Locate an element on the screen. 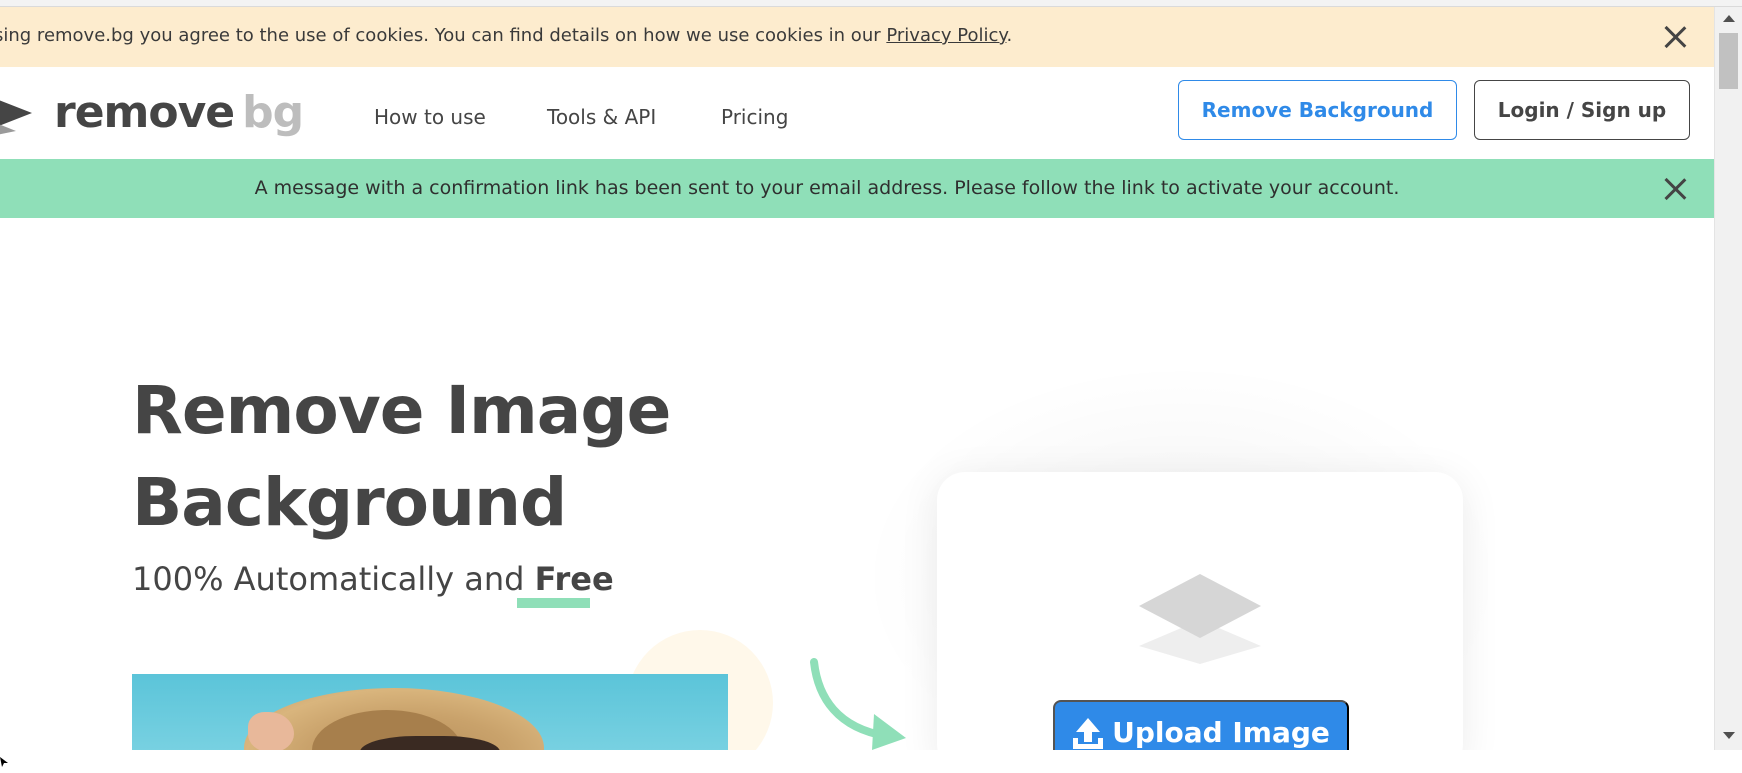 This screenshot has height=773, width=1742. logo-mark-icon is located at coordinates (16, 117).